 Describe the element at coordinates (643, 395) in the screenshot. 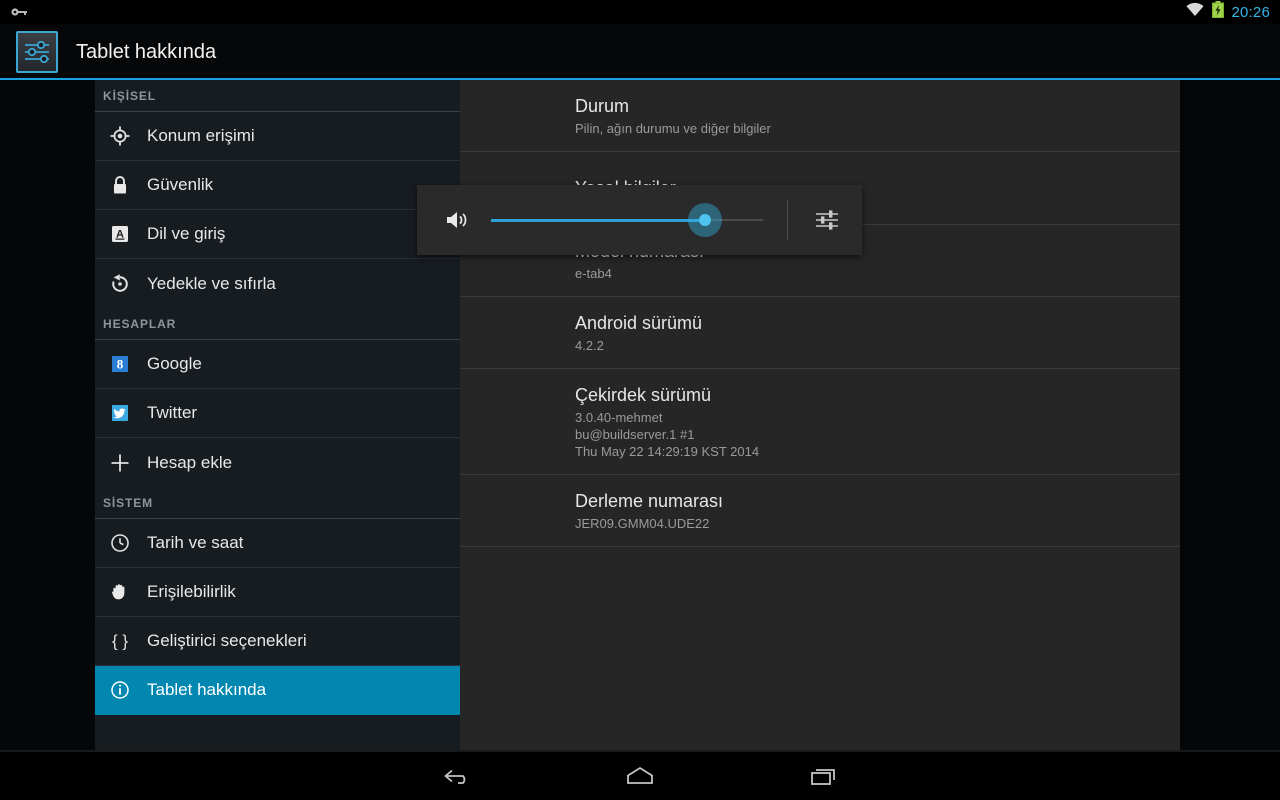

I see `preference-title: Çekirdek sürümü` at that location.